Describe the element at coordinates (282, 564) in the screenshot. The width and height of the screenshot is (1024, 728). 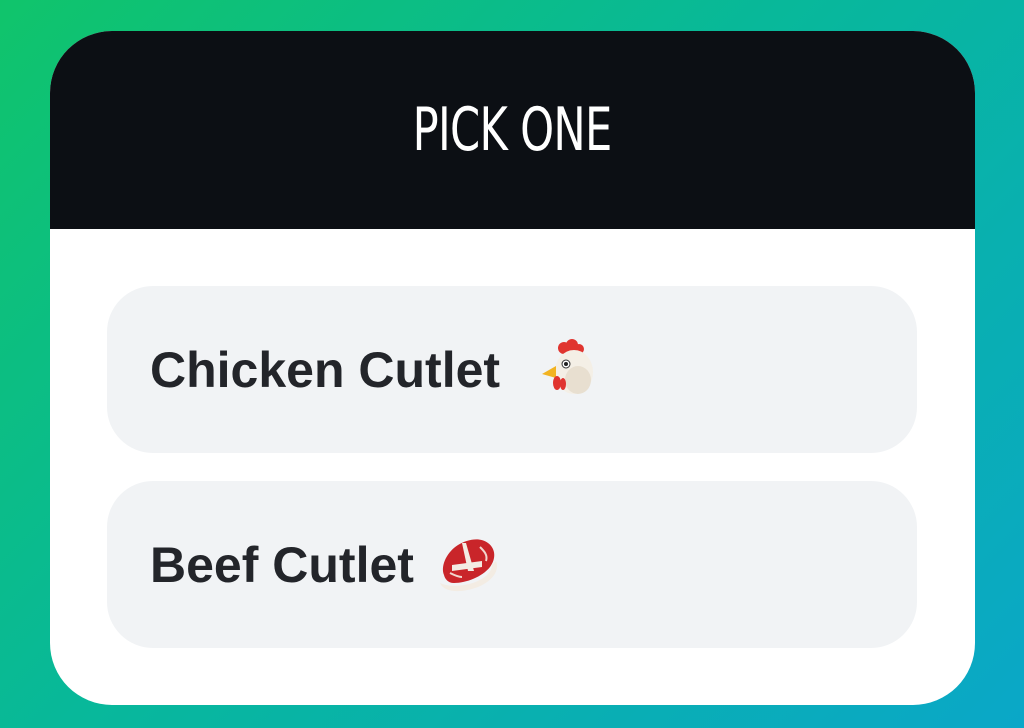
I see `option-label: Beef Cutlet` at that location.